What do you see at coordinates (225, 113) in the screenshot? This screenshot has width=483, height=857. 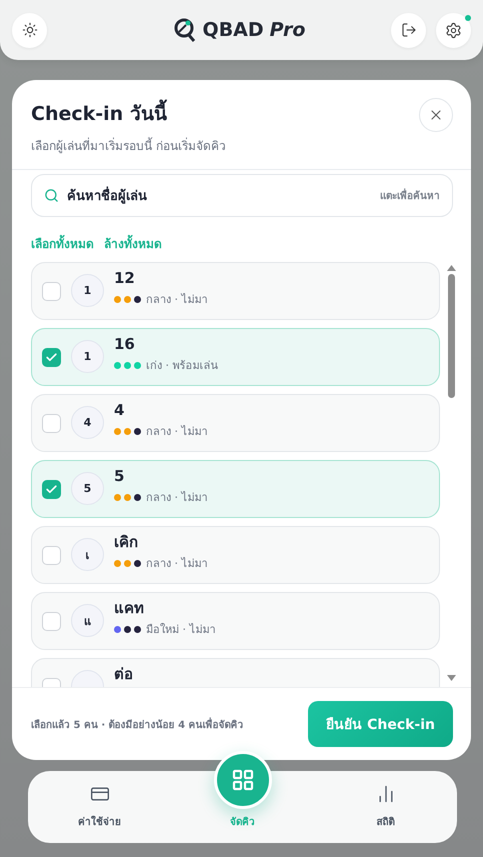 I see `dialog-title: Check-in วันนี้` at bounding box center [225, 113].